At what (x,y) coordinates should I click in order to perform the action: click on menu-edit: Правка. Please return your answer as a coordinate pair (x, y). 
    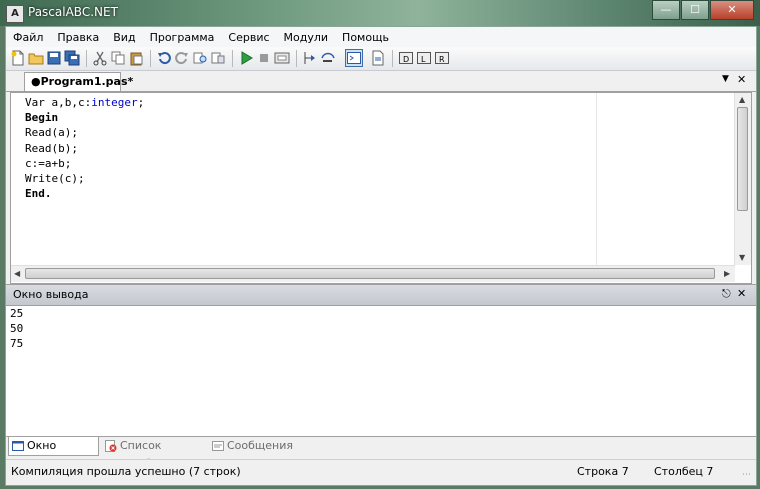
    Looking at the image, I should click on (78, 37).